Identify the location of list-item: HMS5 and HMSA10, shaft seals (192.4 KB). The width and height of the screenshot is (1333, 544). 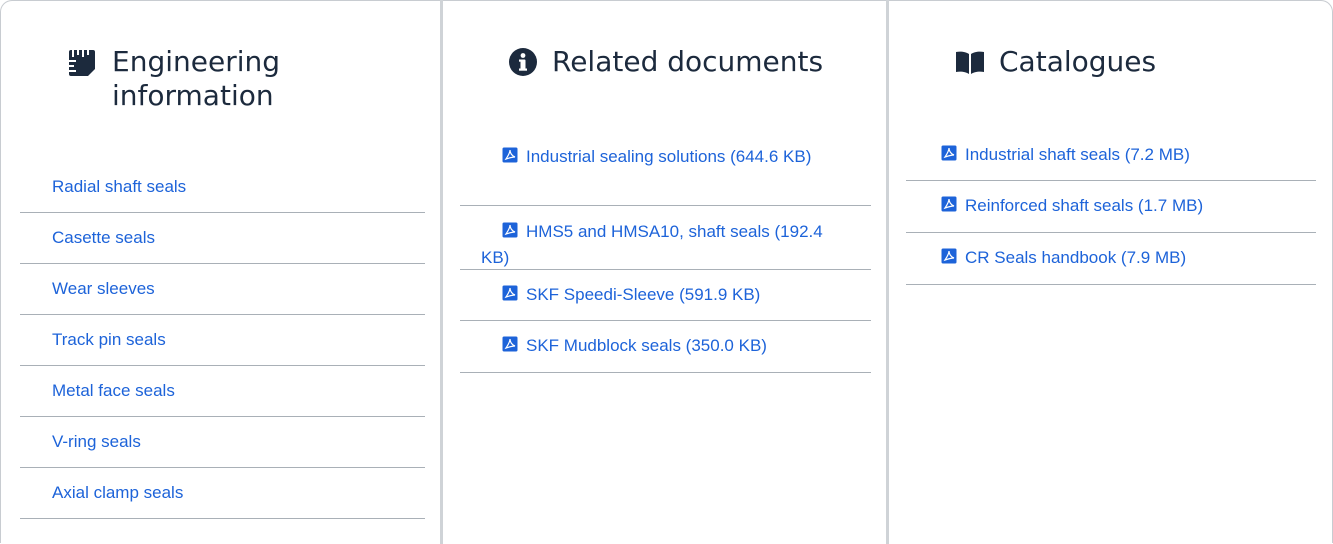
(665, 238).